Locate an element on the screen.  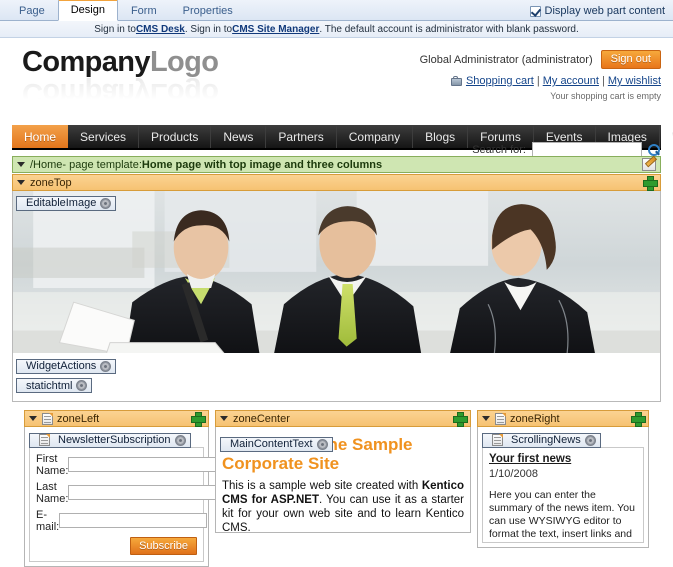
tab-design: Design is located at coordinates (87, 10).